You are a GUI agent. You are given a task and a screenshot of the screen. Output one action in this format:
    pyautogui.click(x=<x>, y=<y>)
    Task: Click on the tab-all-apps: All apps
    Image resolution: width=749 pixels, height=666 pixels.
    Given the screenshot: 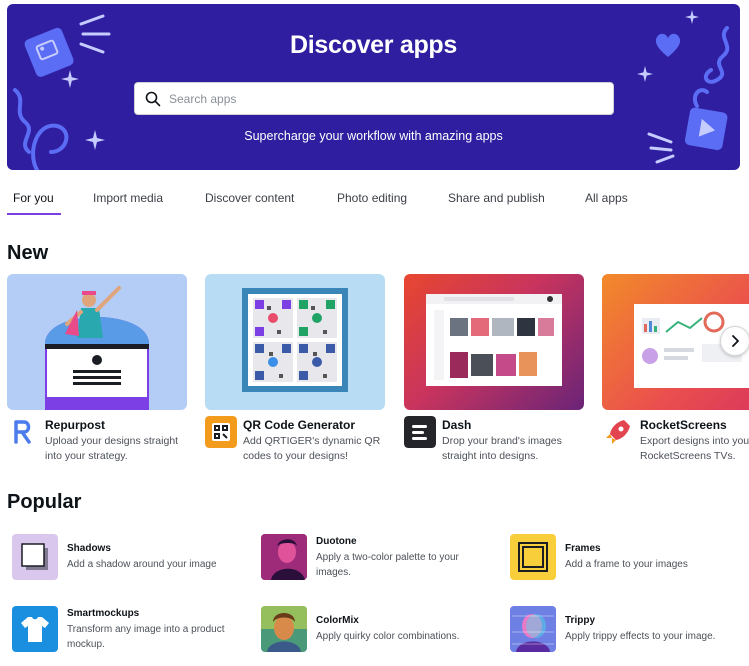 What is the action you would take?
    pyautogui.click(x=606, y=200)
    